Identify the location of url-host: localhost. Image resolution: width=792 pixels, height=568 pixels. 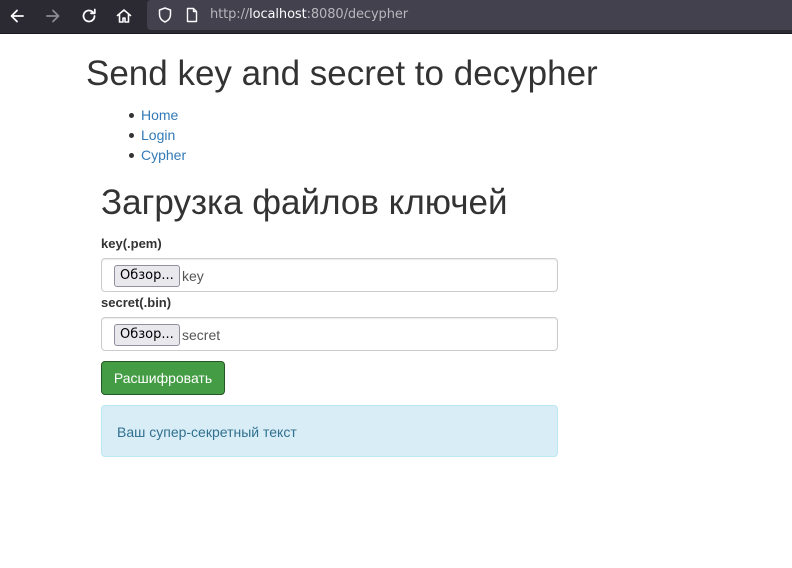
(278, 14).